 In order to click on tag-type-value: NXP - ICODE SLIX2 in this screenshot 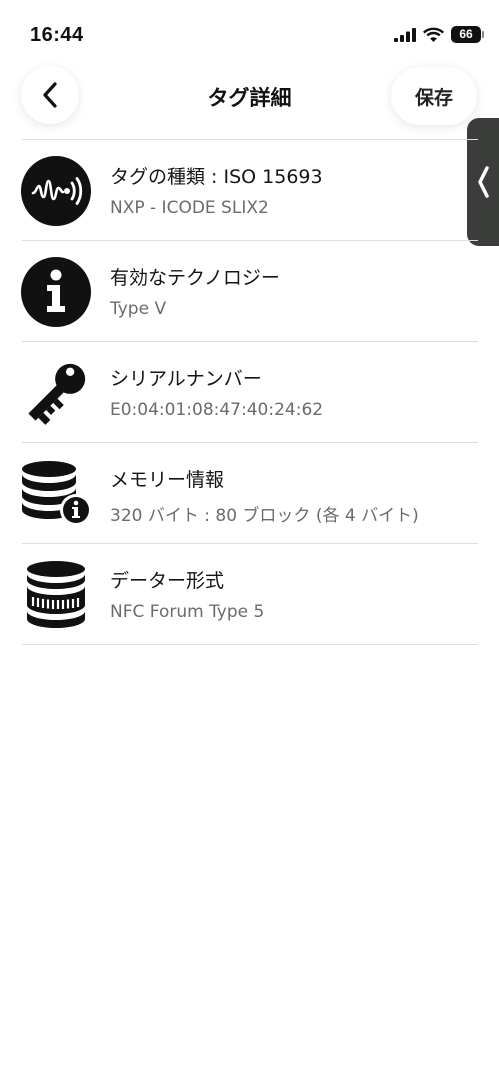, I will do `click(189, 208)`.